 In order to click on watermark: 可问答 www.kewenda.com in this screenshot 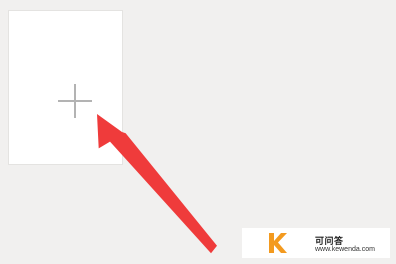, I will do `click(316, 243)`.